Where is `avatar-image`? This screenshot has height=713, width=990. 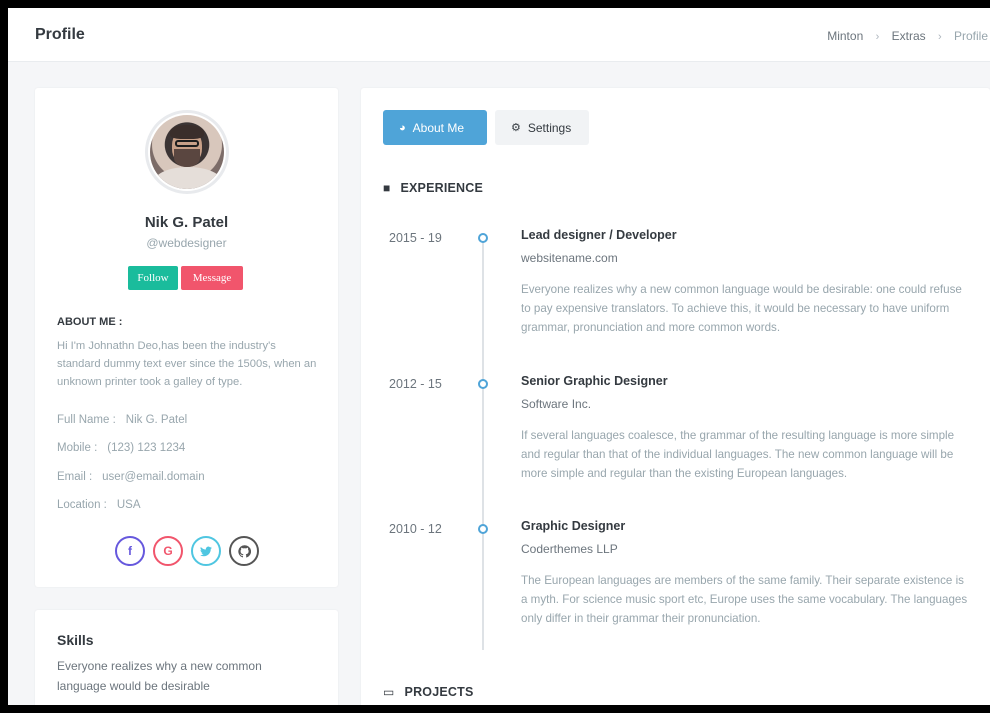 avatar-image is located at coordinates (187, 152).